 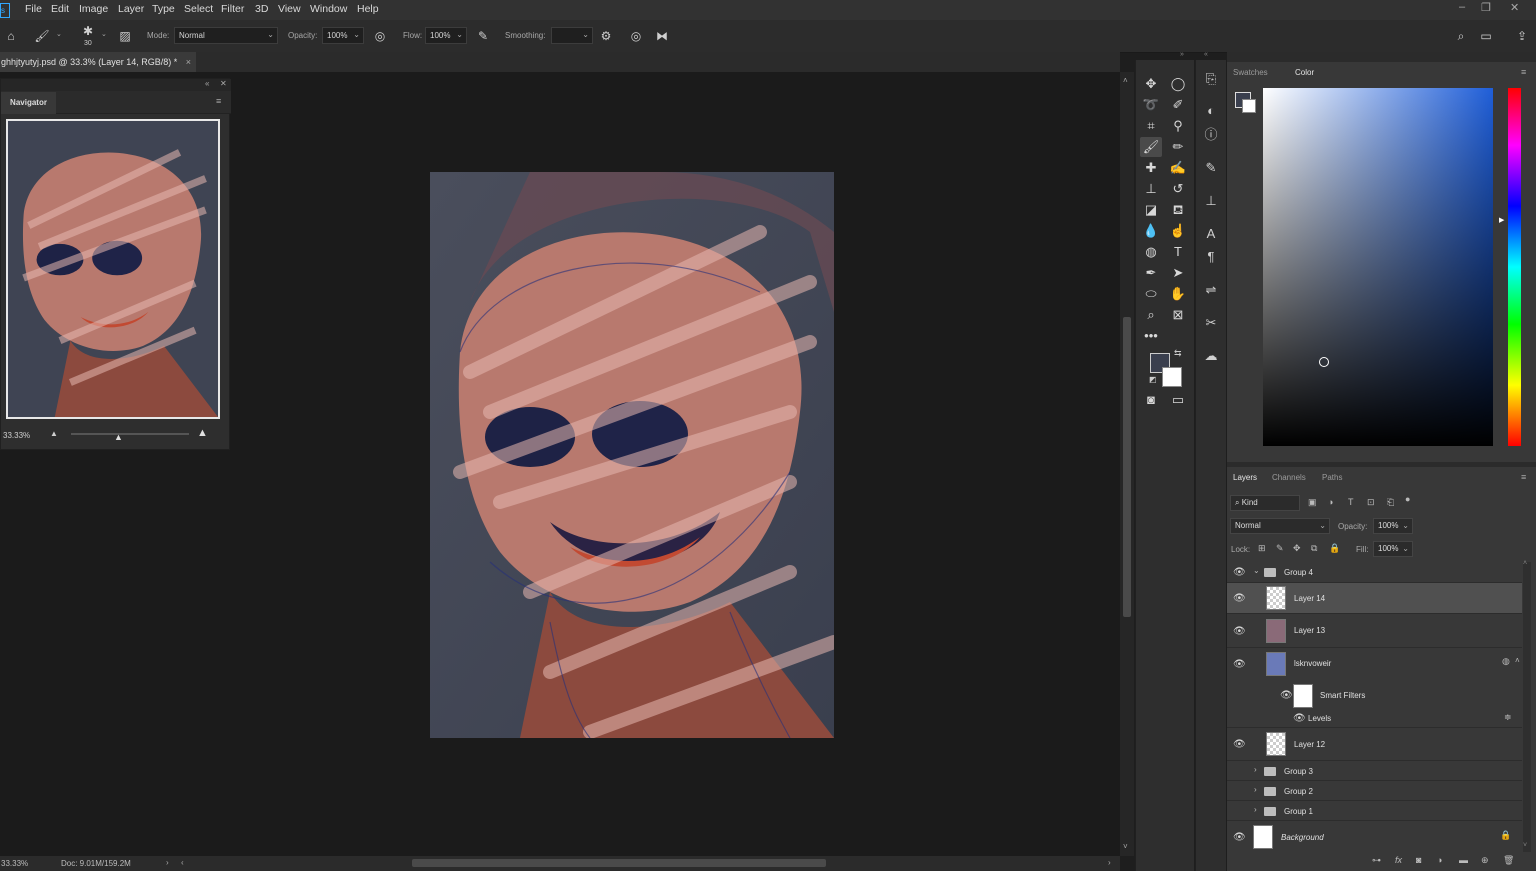 What do you see at coordinates (1151, 273) in the screenshot?
I see `pen-tool-icon: ✒` at bounding box center [1151, 273].